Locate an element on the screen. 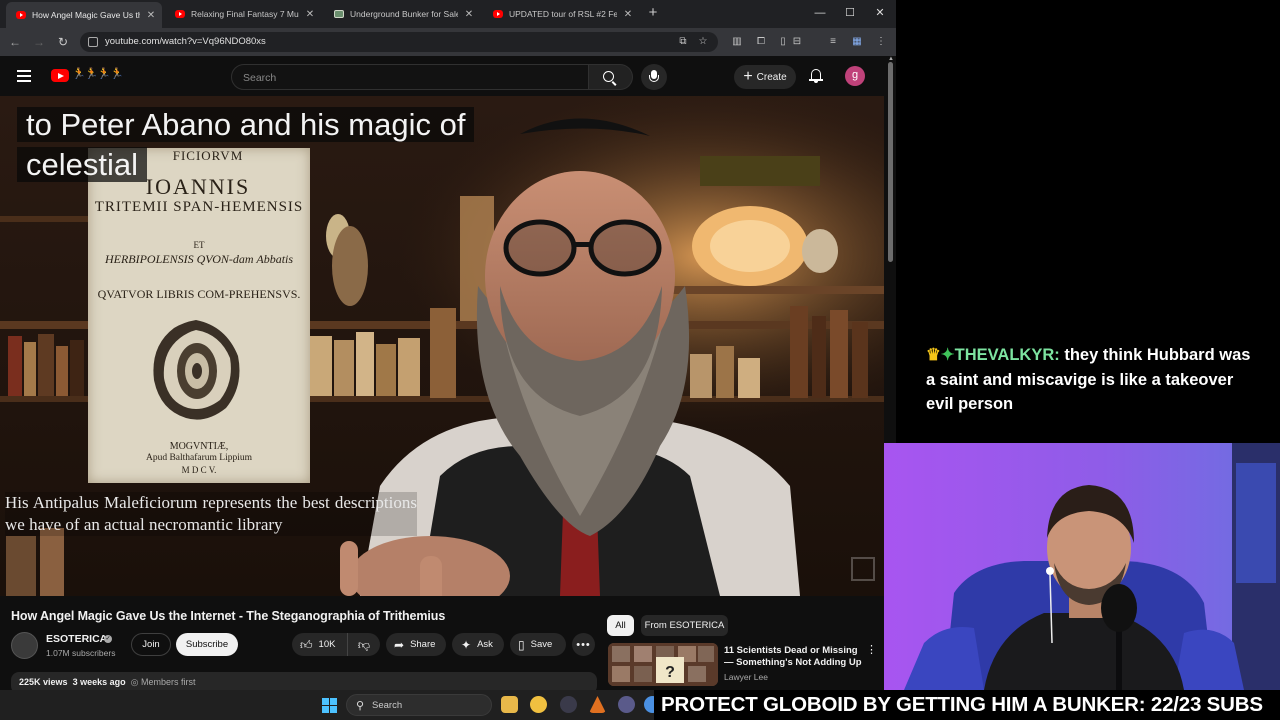 The width and height of the screenshot is (1280, 720). like-button: 👍︎ 10K is located at coordinates (320, 644).